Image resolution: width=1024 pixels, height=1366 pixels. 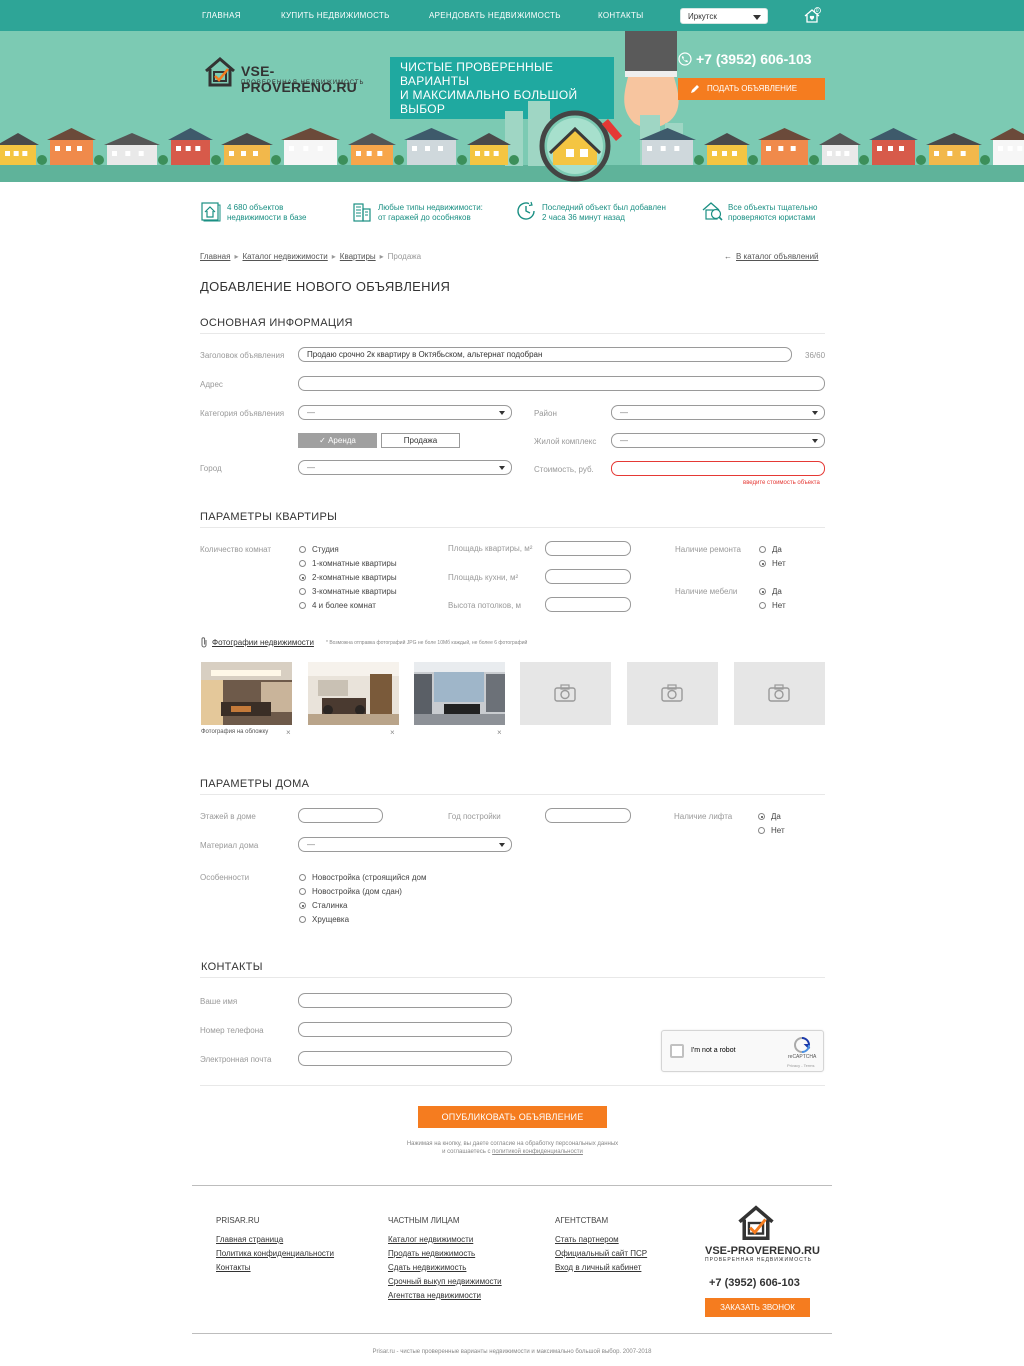 What do you see at coordinates (445, 1281) in the screenshot?
I see `footer-link: Срочный выкуп недвижимости` at bounding box center [445, 1281].